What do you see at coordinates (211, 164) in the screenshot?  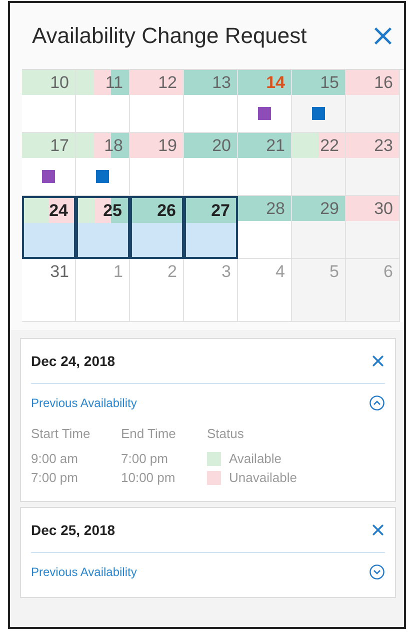 I see `day-cell: 20` at bounding box center [211, 164].